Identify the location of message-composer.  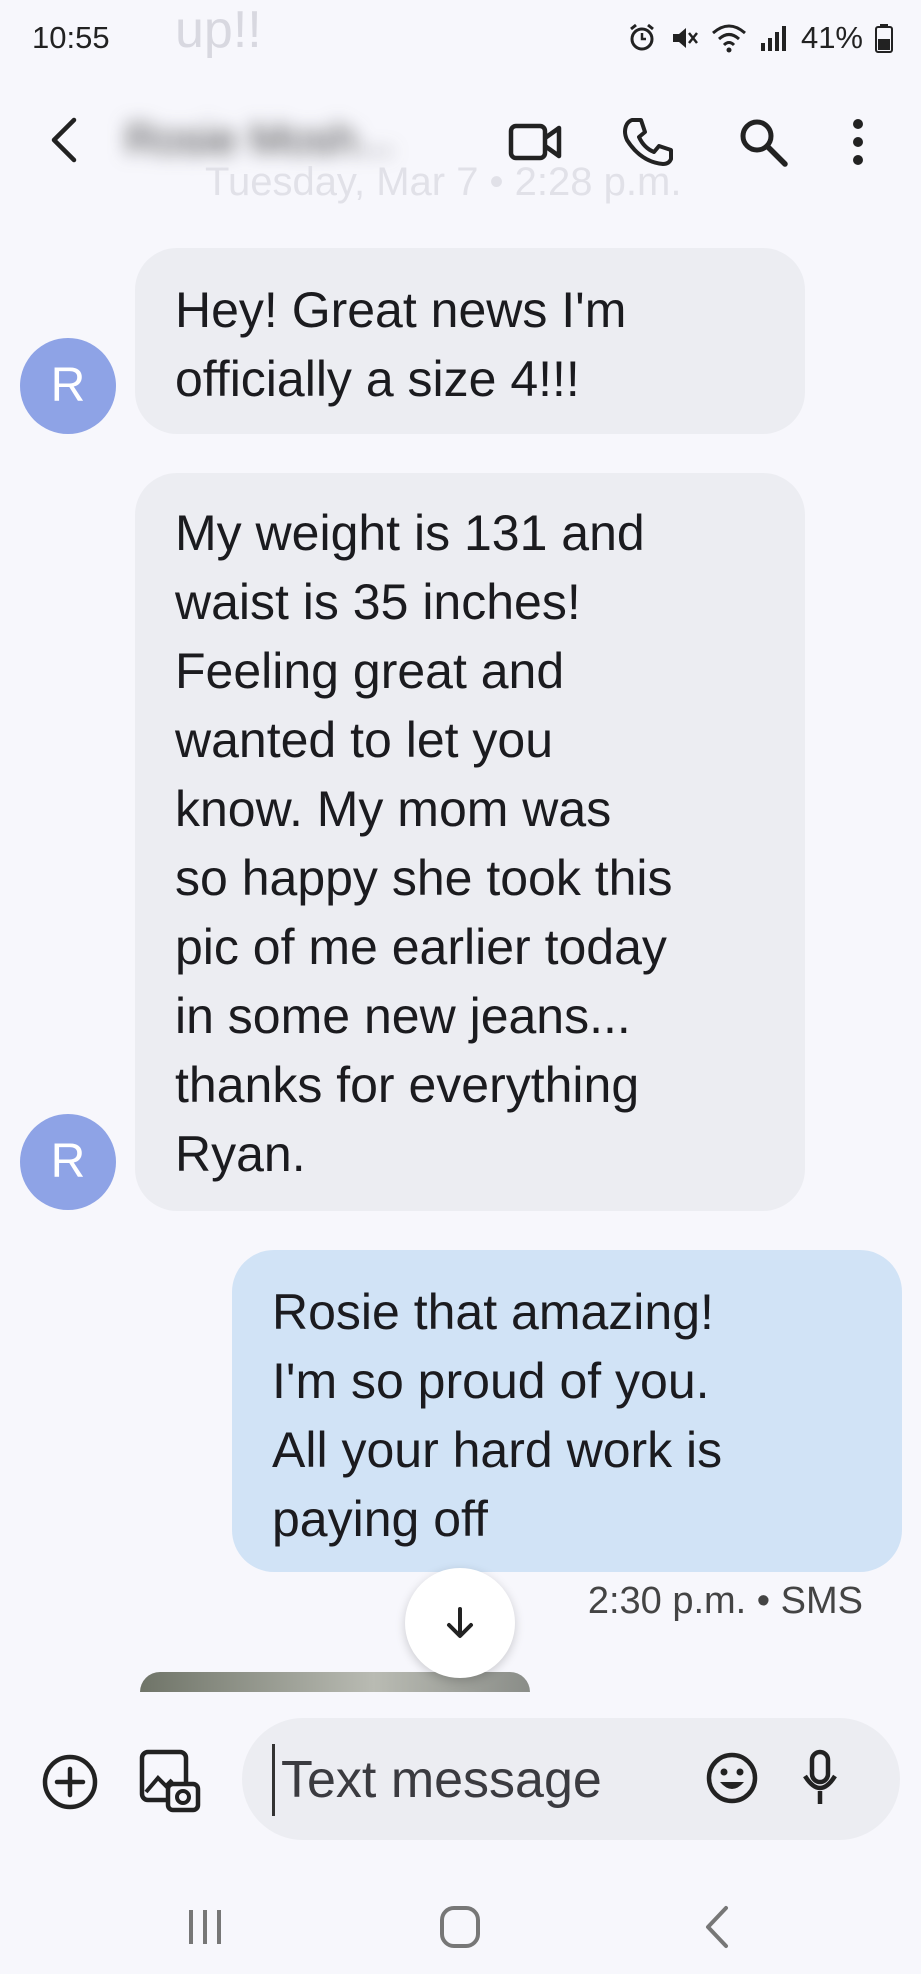
(460, 1775).